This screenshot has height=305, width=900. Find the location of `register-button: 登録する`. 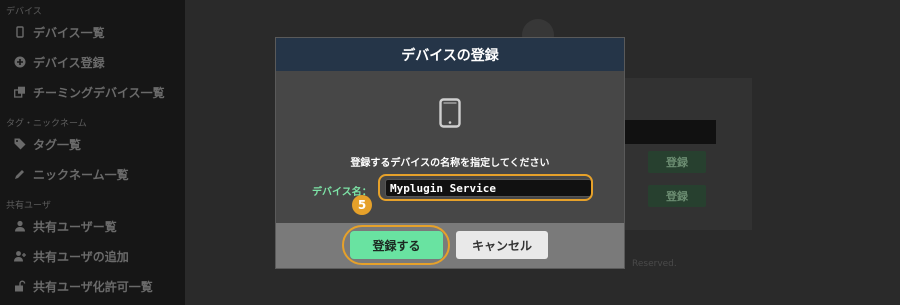

register-button: 登録する is located at coordinates (396, 245).